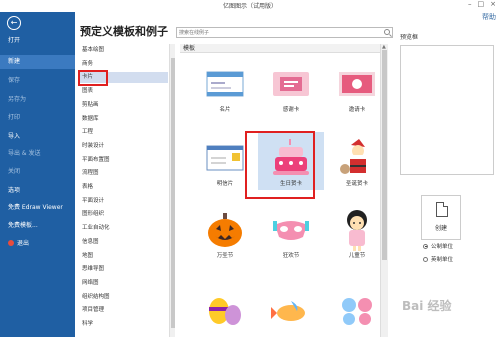 The height and width of the screenshot is (342, 500). What do you see at coordinates (440, 228) in the screenshot?
I see `create-label: 创建` at bounding box center [440, 228].